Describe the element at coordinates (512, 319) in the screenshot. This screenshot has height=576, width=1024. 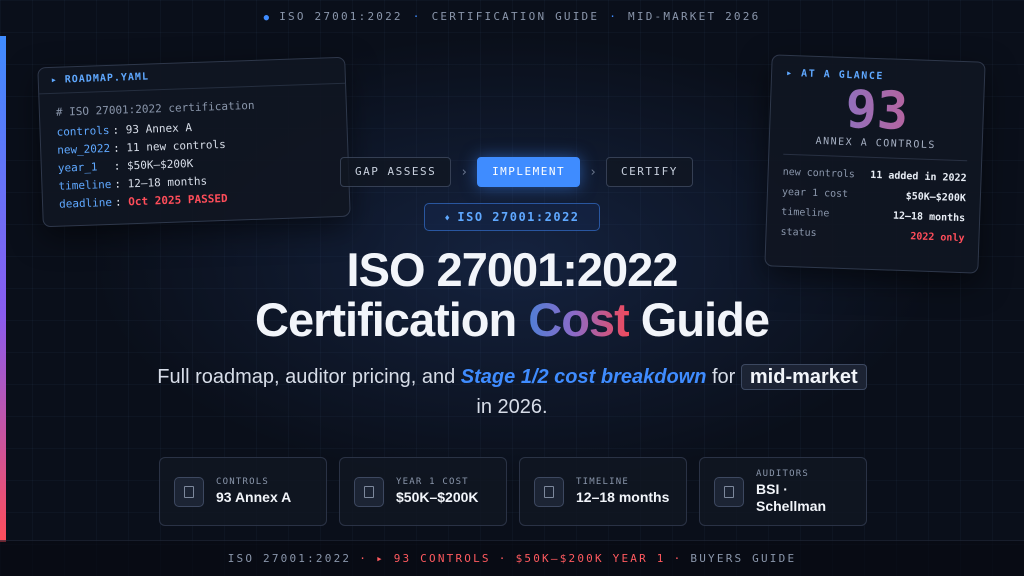
I see `page-title-line-2: Certification Cost Guide` at that location.